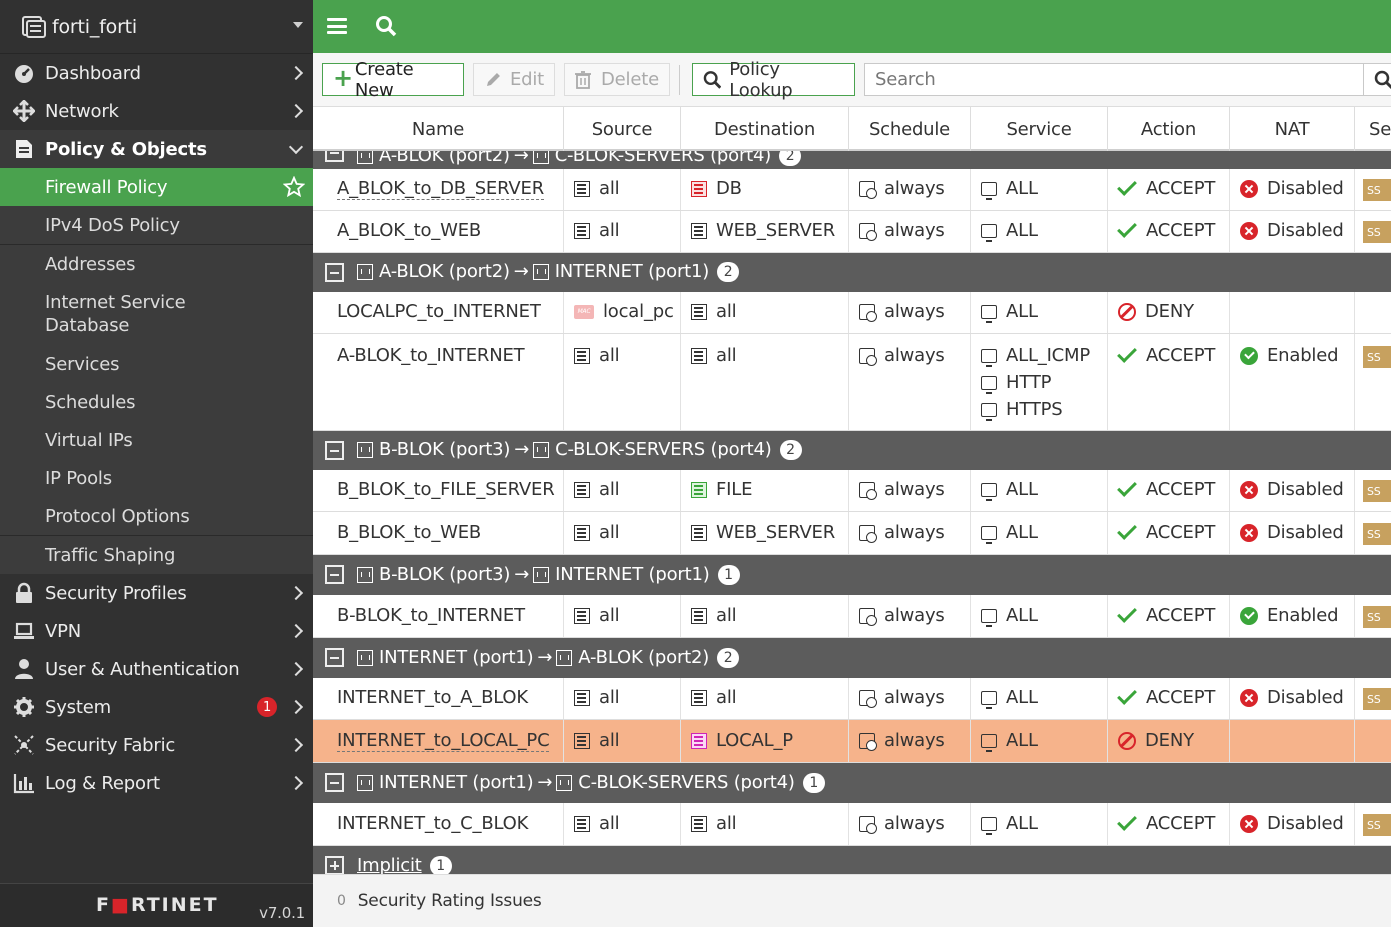 This screenshot has height=927, width=1391. What do you see at coordinates (910, 129) in the screenshot?
I see `column-header-schedule: Schedule` at bounding box center [910, 129].